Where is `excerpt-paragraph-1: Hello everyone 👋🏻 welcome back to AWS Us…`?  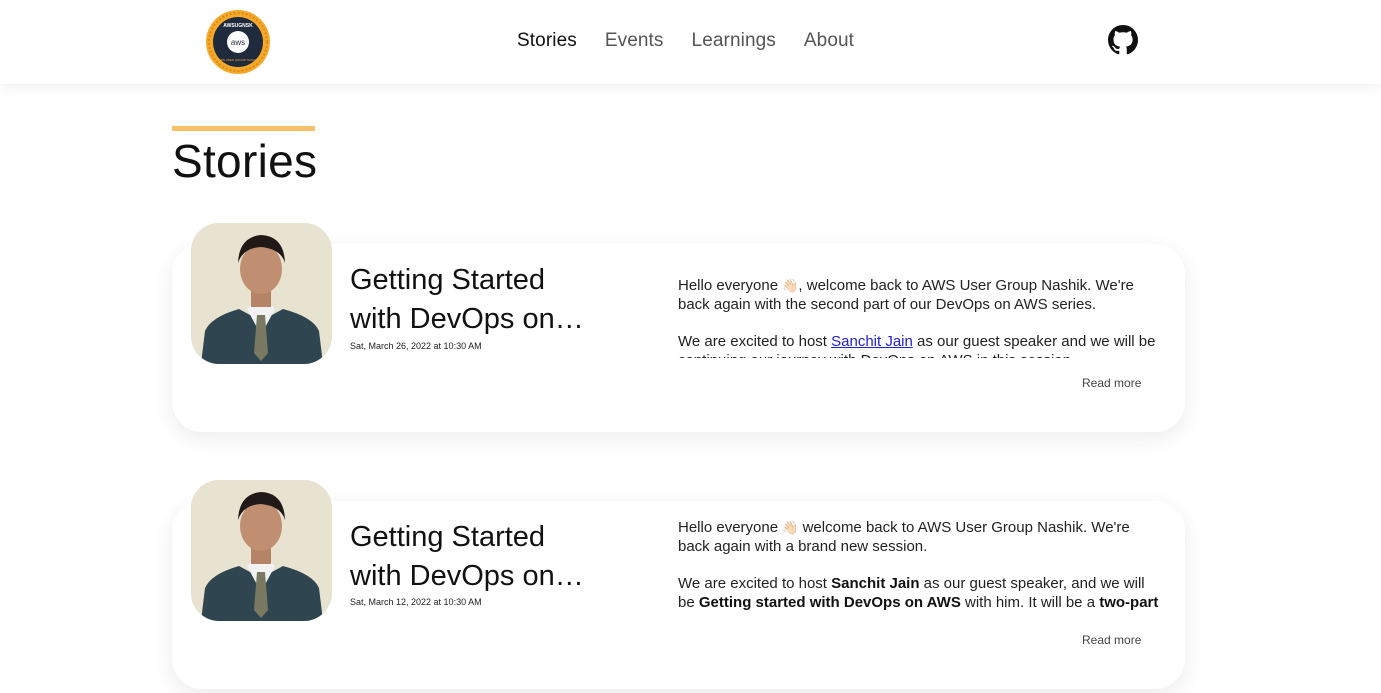 excerpt-paragraph-1: Hello everyone 👋🏻 welcome back to AWS Us… is located at coordinates (920, 537).